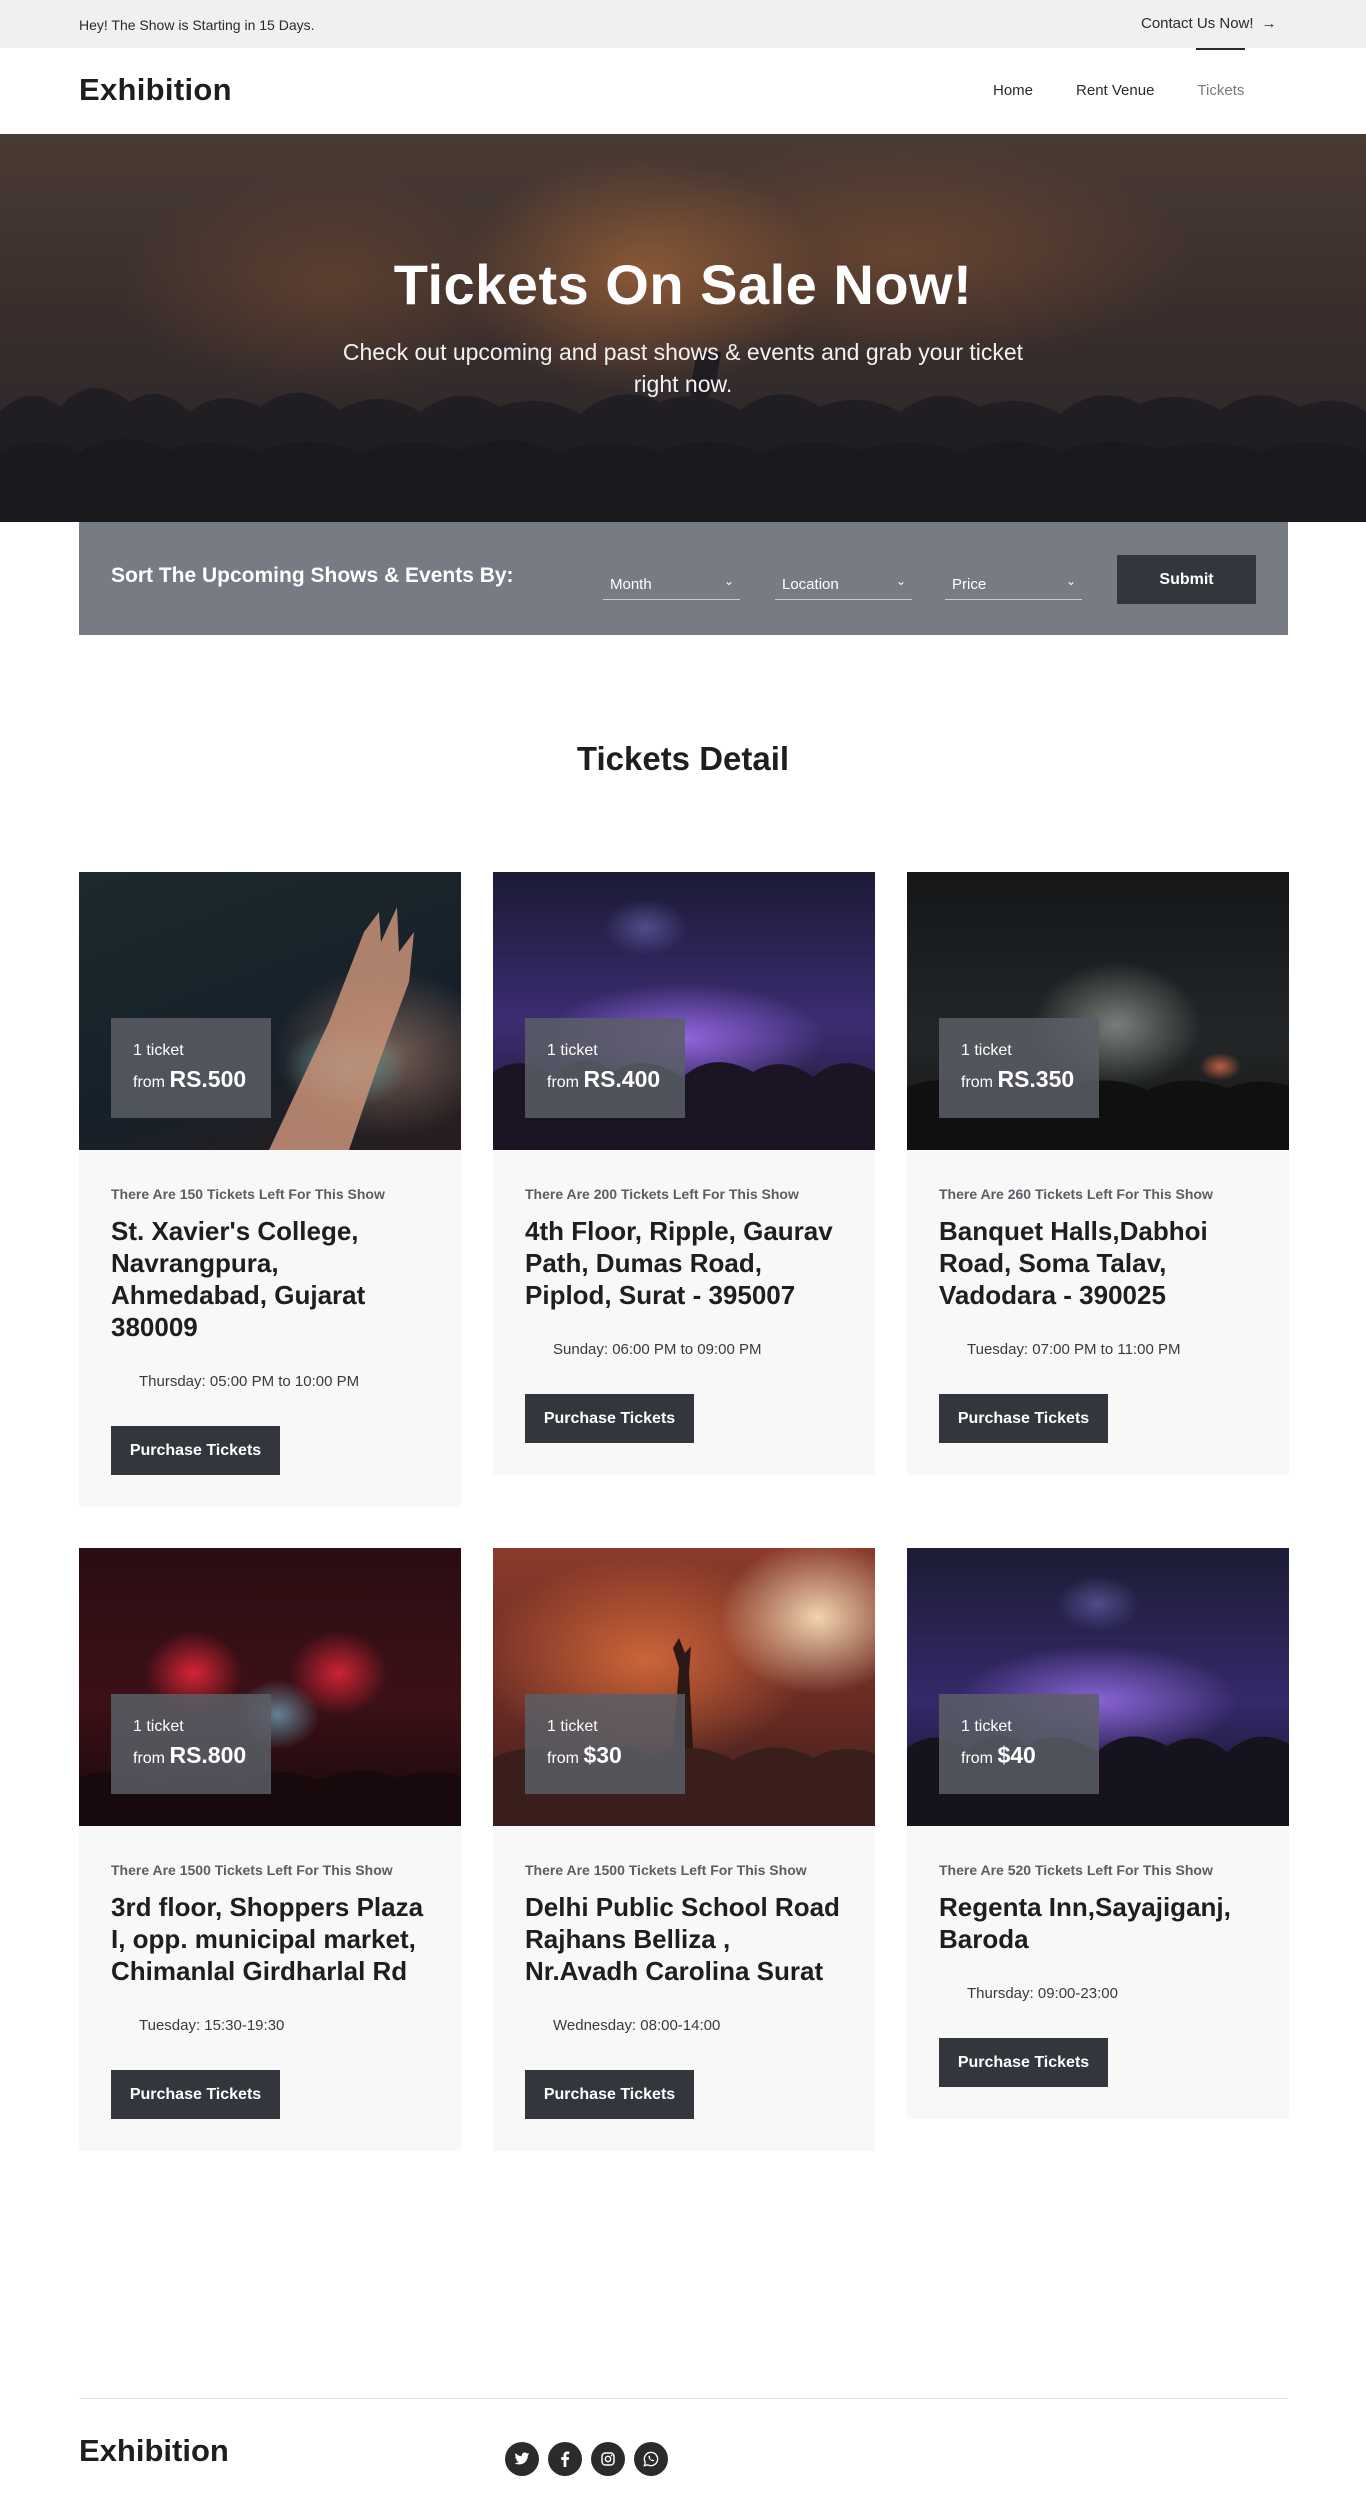  Describe the element at coordinates (684, 1011) in the screenshot. I see `concert-image: 1 ticket from RS.400` at that location.